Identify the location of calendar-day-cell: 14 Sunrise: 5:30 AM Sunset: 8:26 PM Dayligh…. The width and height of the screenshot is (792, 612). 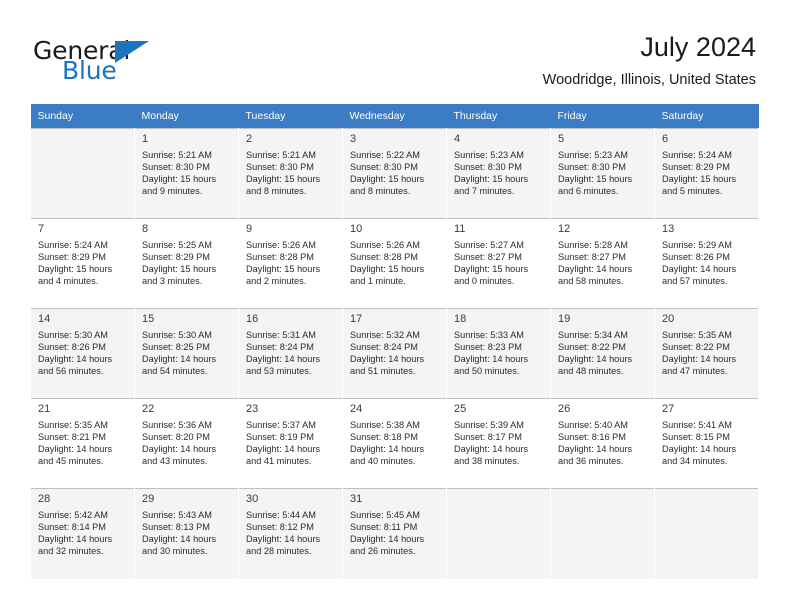
(82, 353).